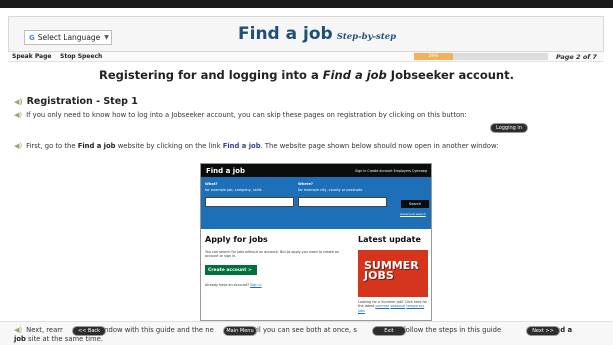 This screenshot has height=345, width=613. Describe the element at coordinates (445, 330) in the screenshot. I see `p3-c: can follow the steps in this guide` at that location.